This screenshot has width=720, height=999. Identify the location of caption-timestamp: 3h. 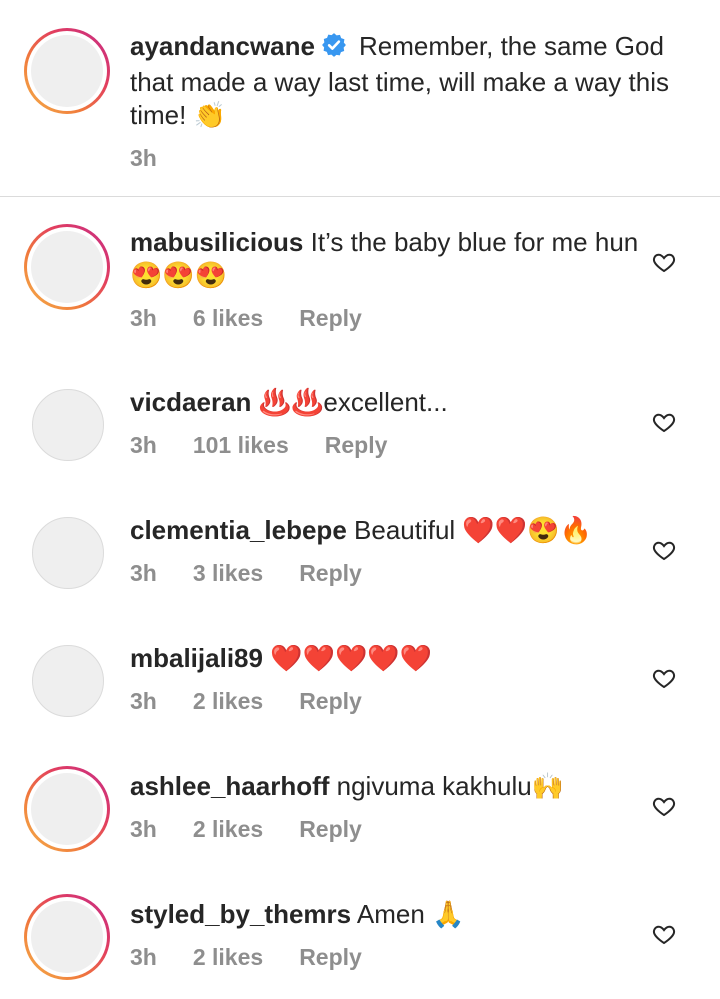
(143, 158).